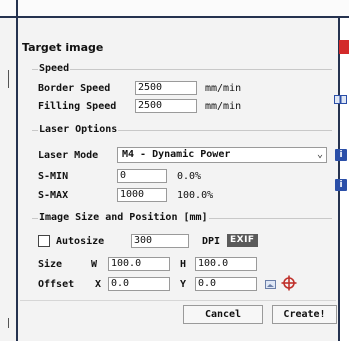  I want to click on left-frame-border, so click(17, 178).